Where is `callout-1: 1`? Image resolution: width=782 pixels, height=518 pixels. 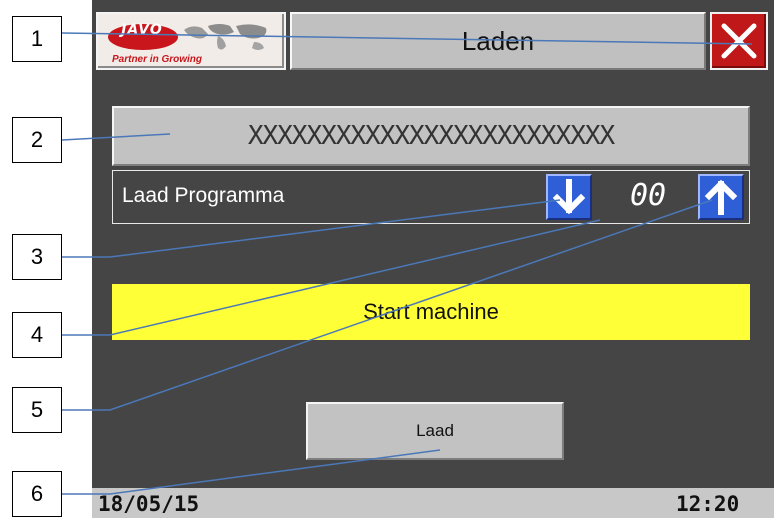
callout-1: 1 is located at coordinates (37, 39).